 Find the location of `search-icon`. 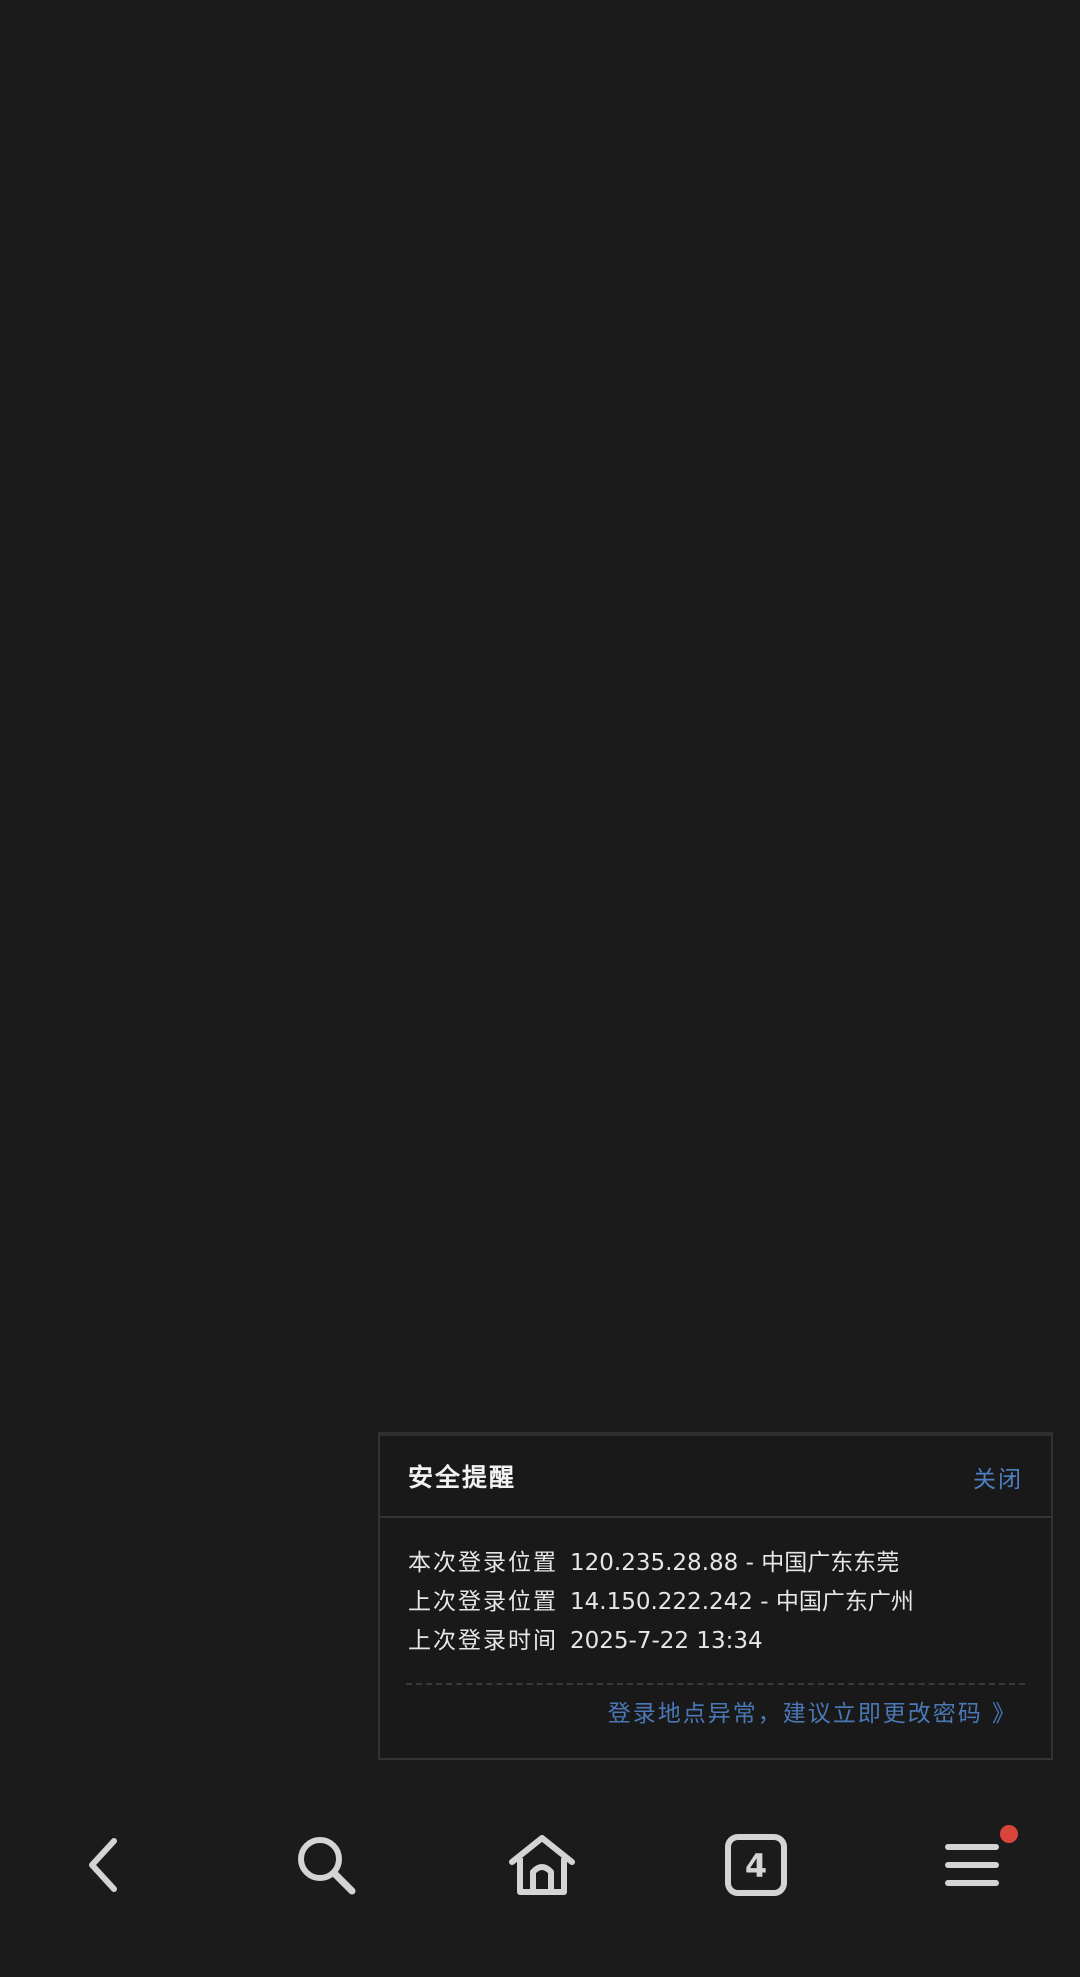

search-icon is located at coordinates (327, 1866).